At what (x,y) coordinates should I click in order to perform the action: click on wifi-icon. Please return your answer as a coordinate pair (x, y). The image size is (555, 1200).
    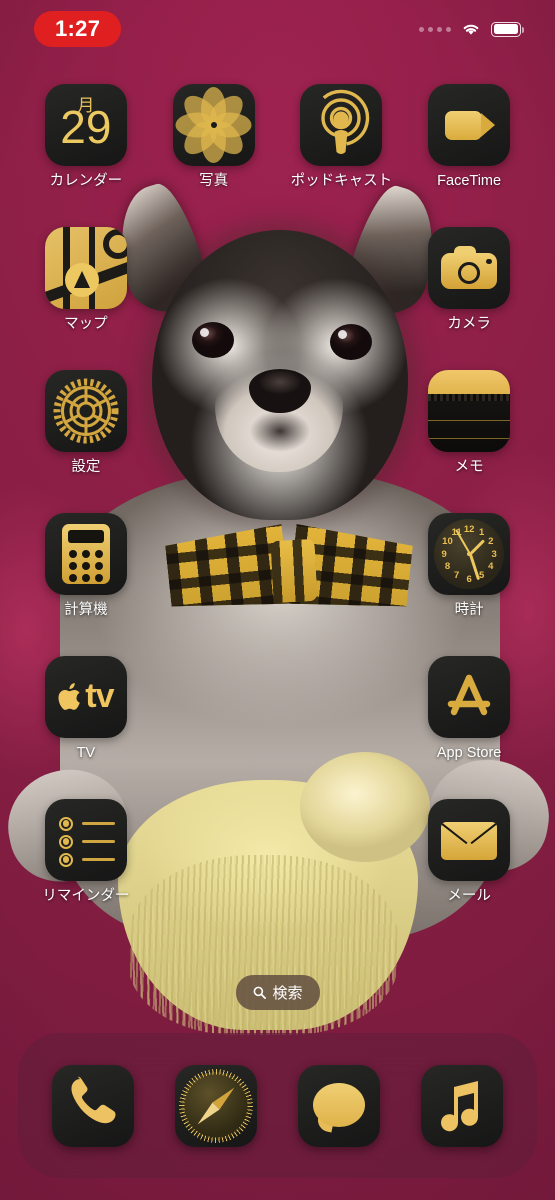
    Looking at the image, I should click on (471, 29).